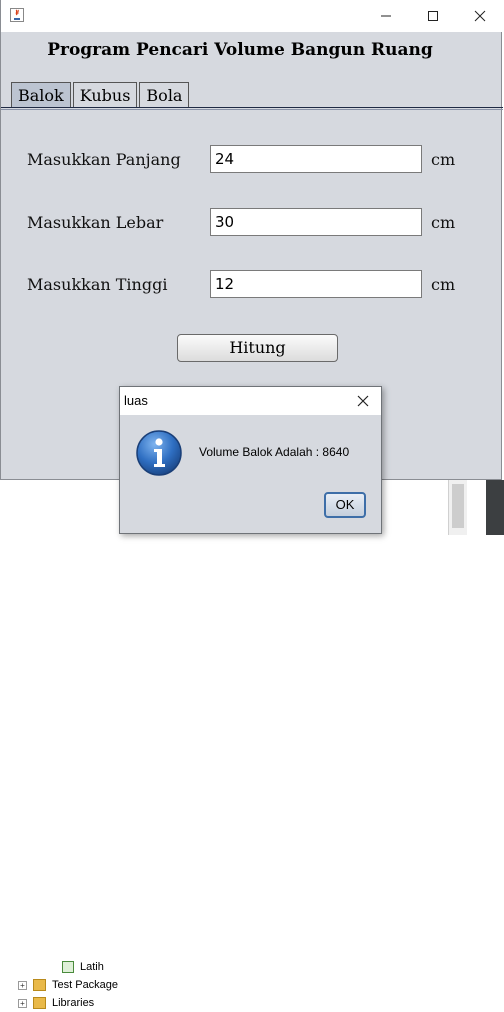  I want to click on tree-item-label: Libraries, so click(73, 1003).